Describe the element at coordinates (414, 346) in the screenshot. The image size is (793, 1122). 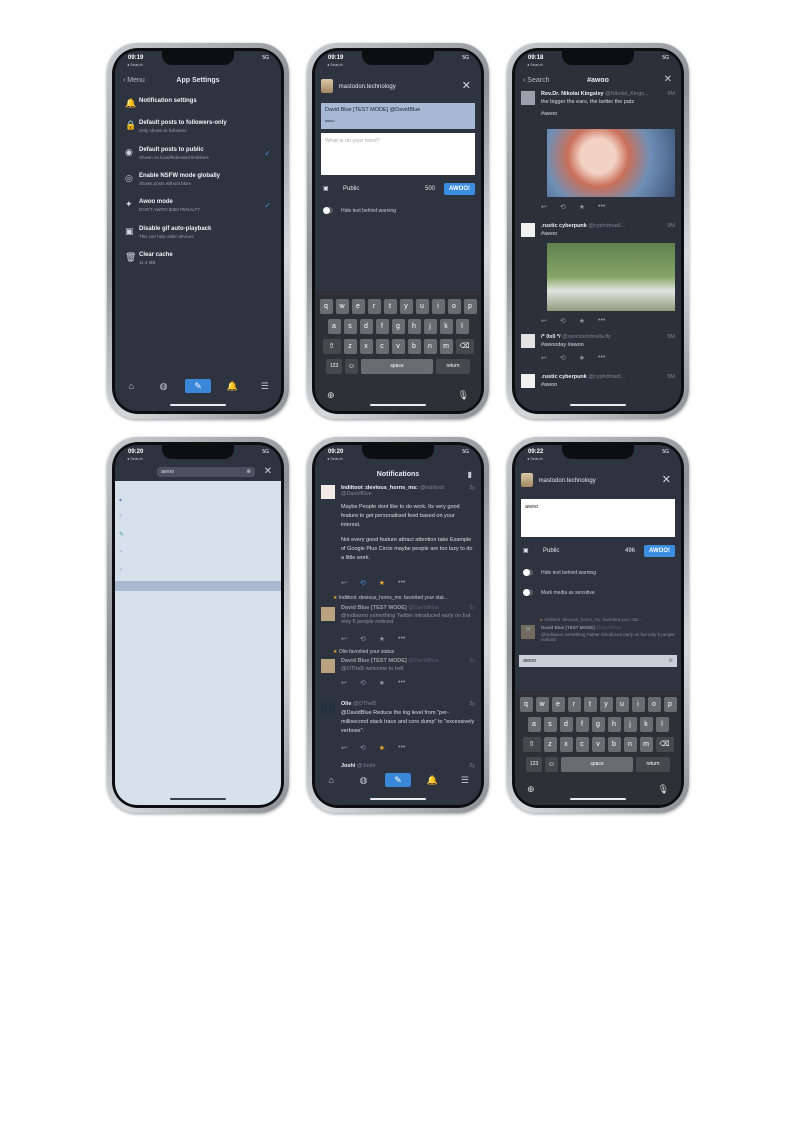
I see `key: b` at that location.